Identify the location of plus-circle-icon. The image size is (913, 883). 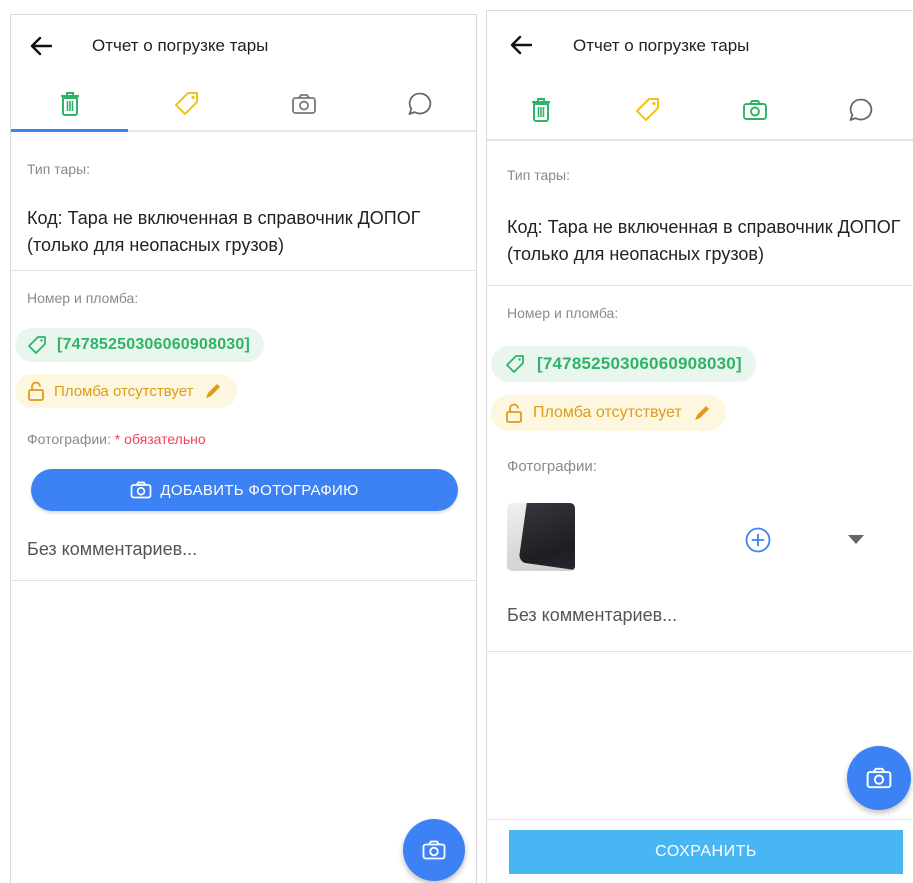
(758, 540).